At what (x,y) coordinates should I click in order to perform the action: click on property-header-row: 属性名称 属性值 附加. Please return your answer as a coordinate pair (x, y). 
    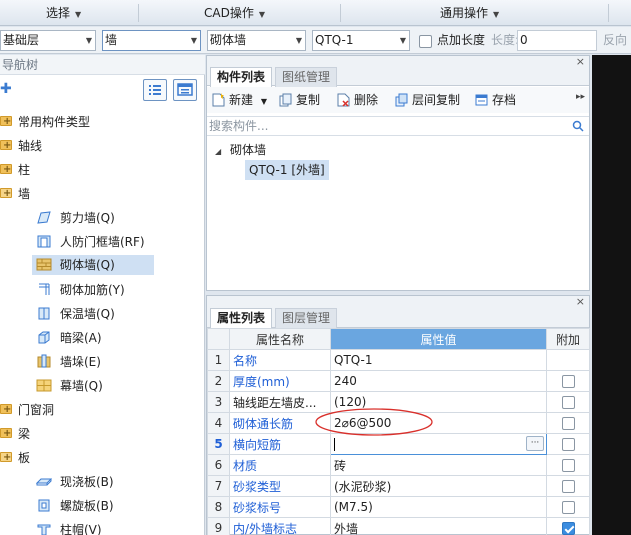
    Looking at the image, I should click on (398, 339).